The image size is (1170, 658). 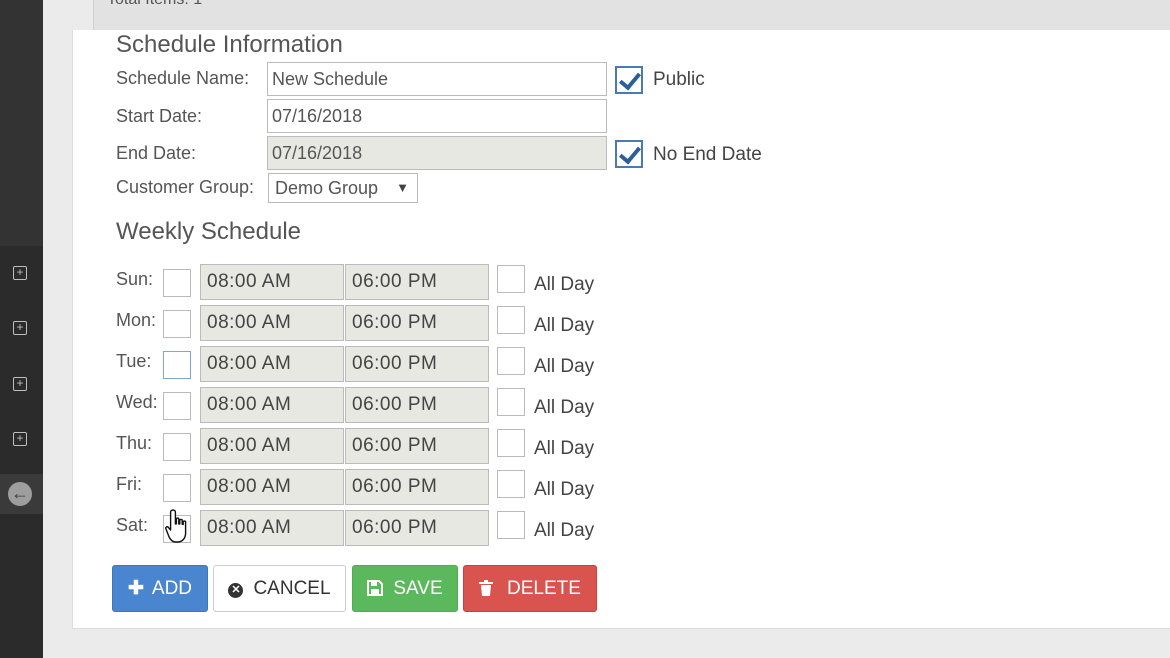 I want to click on plus-icon: ✚, so click(x=135, y=588).